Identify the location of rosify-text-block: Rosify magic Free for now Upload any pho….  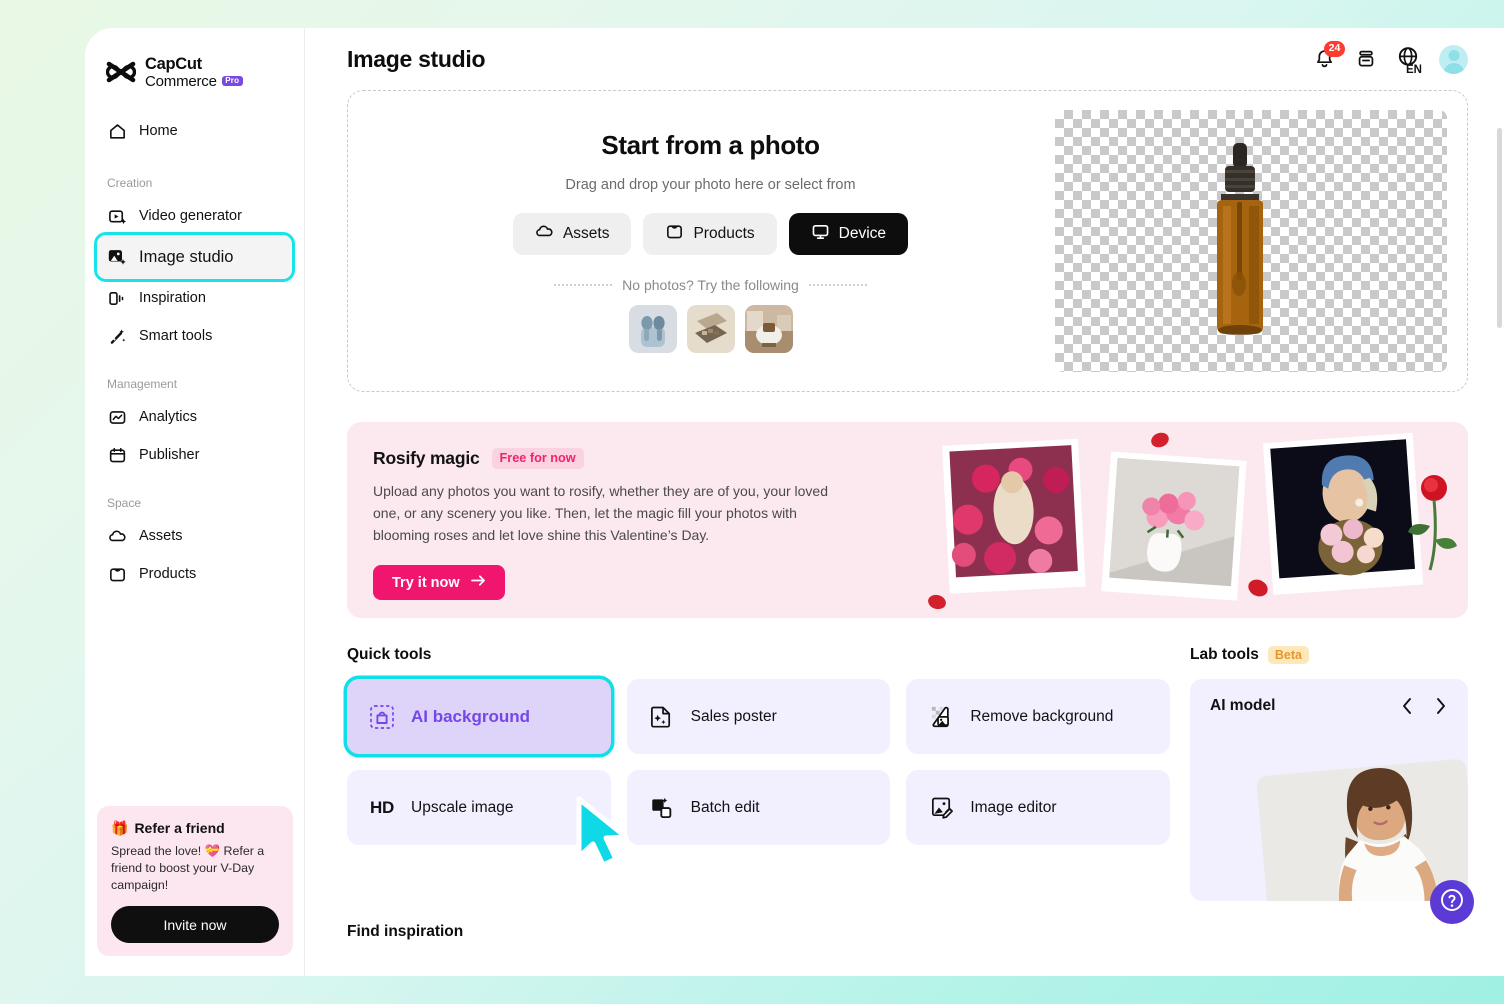
(647, 520).